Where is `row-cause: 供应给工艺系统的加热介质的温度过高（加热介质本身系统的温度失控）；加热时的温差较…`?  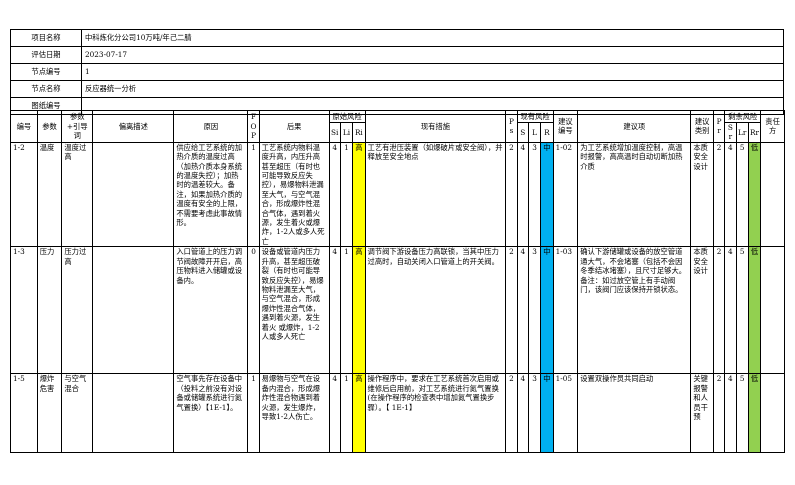
row-cause: 供应给工艺系统的加热介质的温度过高（加热介质本身系统的温度失控）；加热时的温差较… is located at coordinates (211, 194).